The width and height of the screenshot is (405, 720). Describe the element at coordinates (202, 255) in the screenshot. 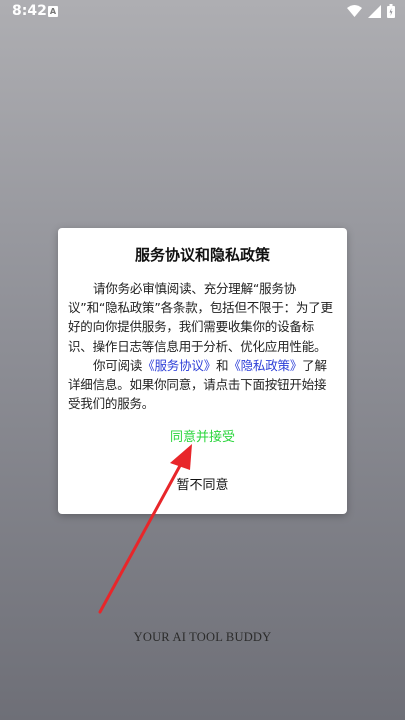

I see `dialog-title: 服务协议和隐私政策` at that location.